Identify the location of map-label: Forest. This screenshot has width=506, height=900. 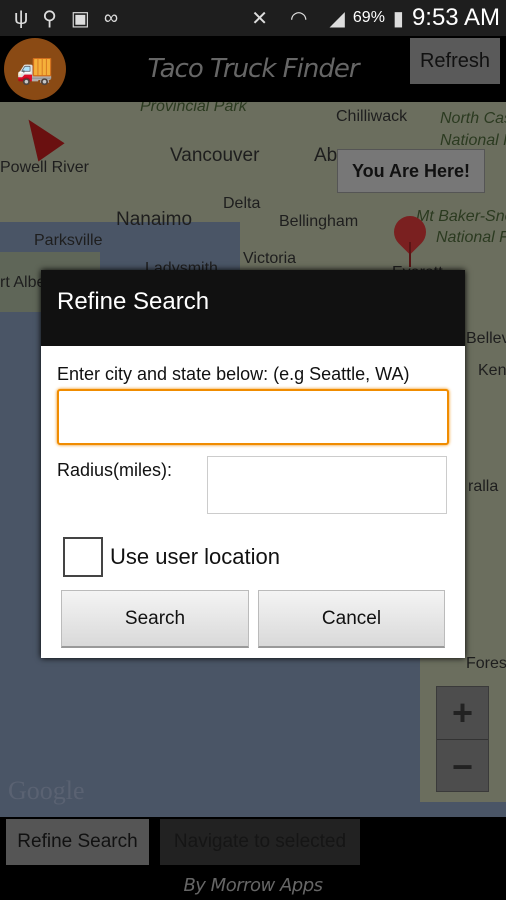
(486, 663).